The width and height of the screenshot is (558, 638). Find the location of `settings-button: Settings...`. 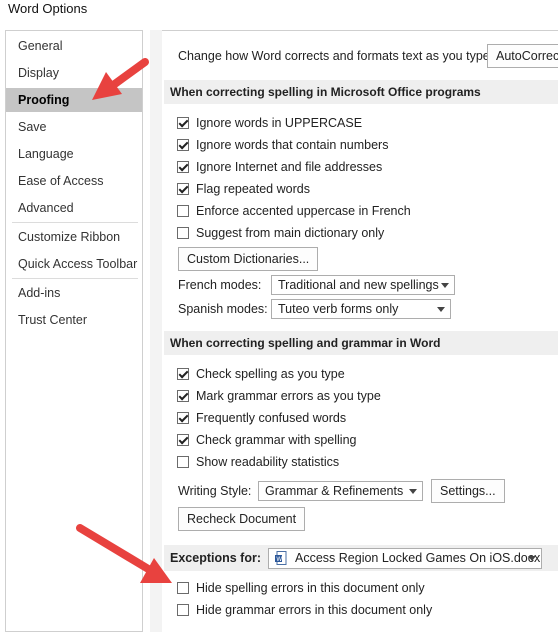

settings-button: Settings... is located at coordinates (468, 491).